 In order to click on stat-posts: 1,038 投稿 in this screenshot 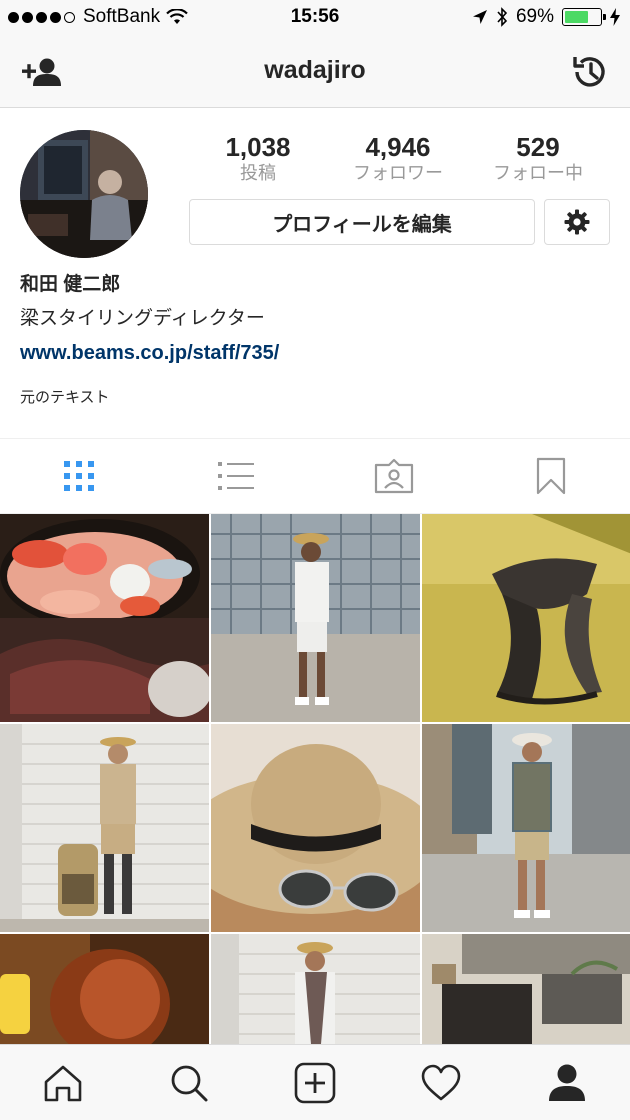, I will do `click(258, 158)`.